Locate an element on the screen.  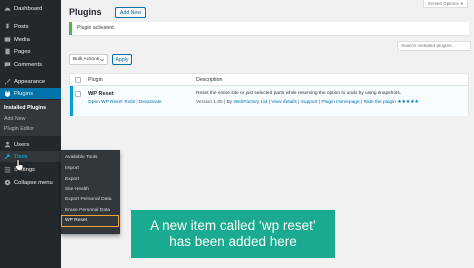
caret-down-icon: ▾ is located at coordinates (461, 3).